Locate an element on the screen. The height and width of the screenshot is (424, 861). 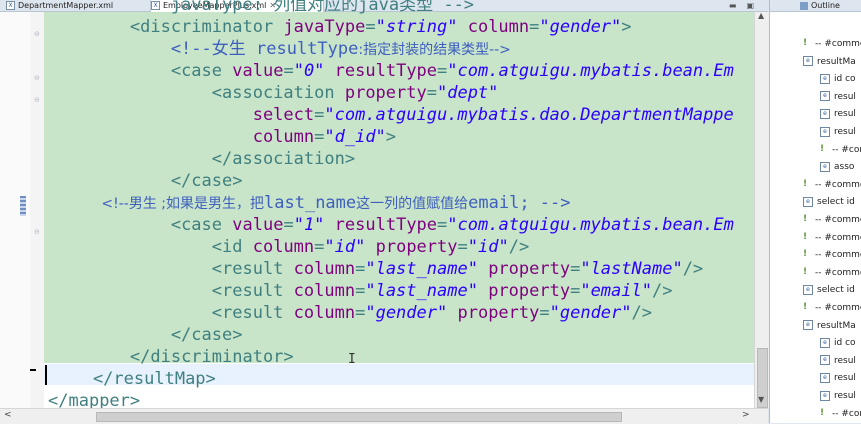
code-token: 这一列的值赋值给 is located at coordinates (412, 204).